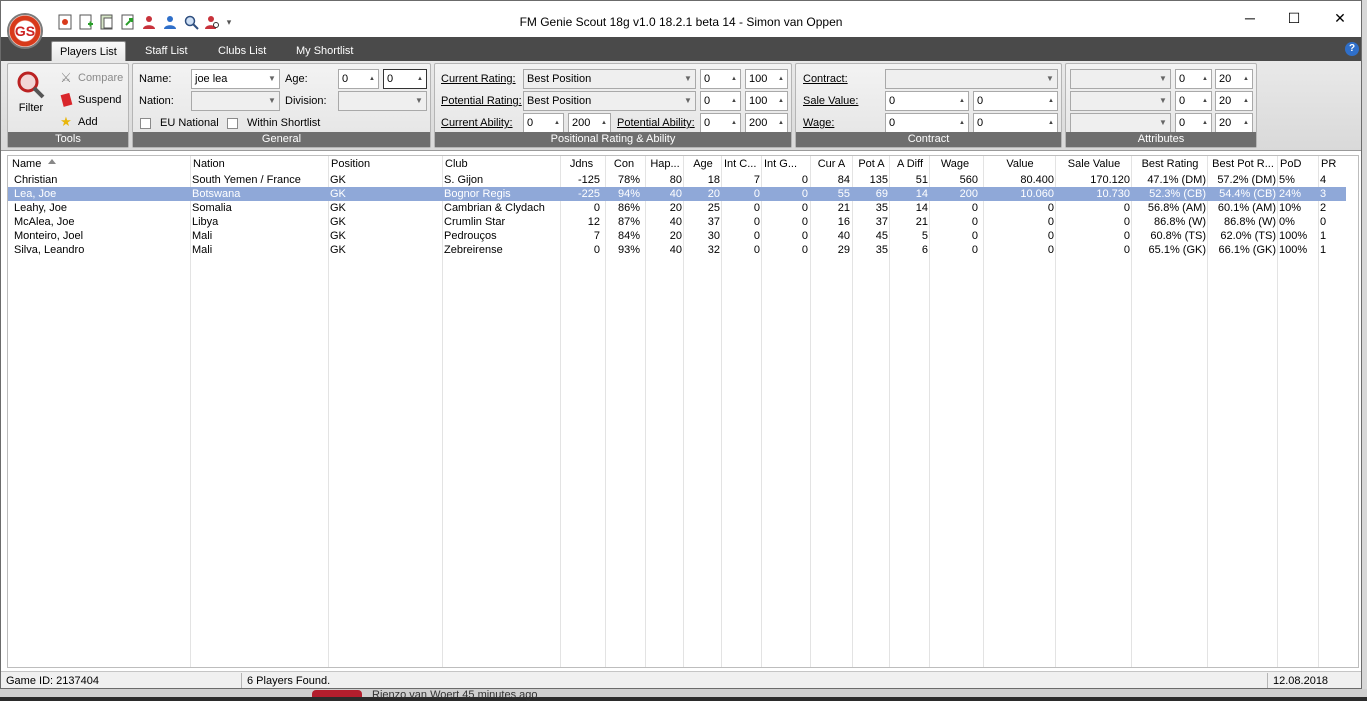  What do you see at coordinates (166, 51) in the screenshot?
I see `tab-staff-list: Staff List` at bounding box center [166, 51].